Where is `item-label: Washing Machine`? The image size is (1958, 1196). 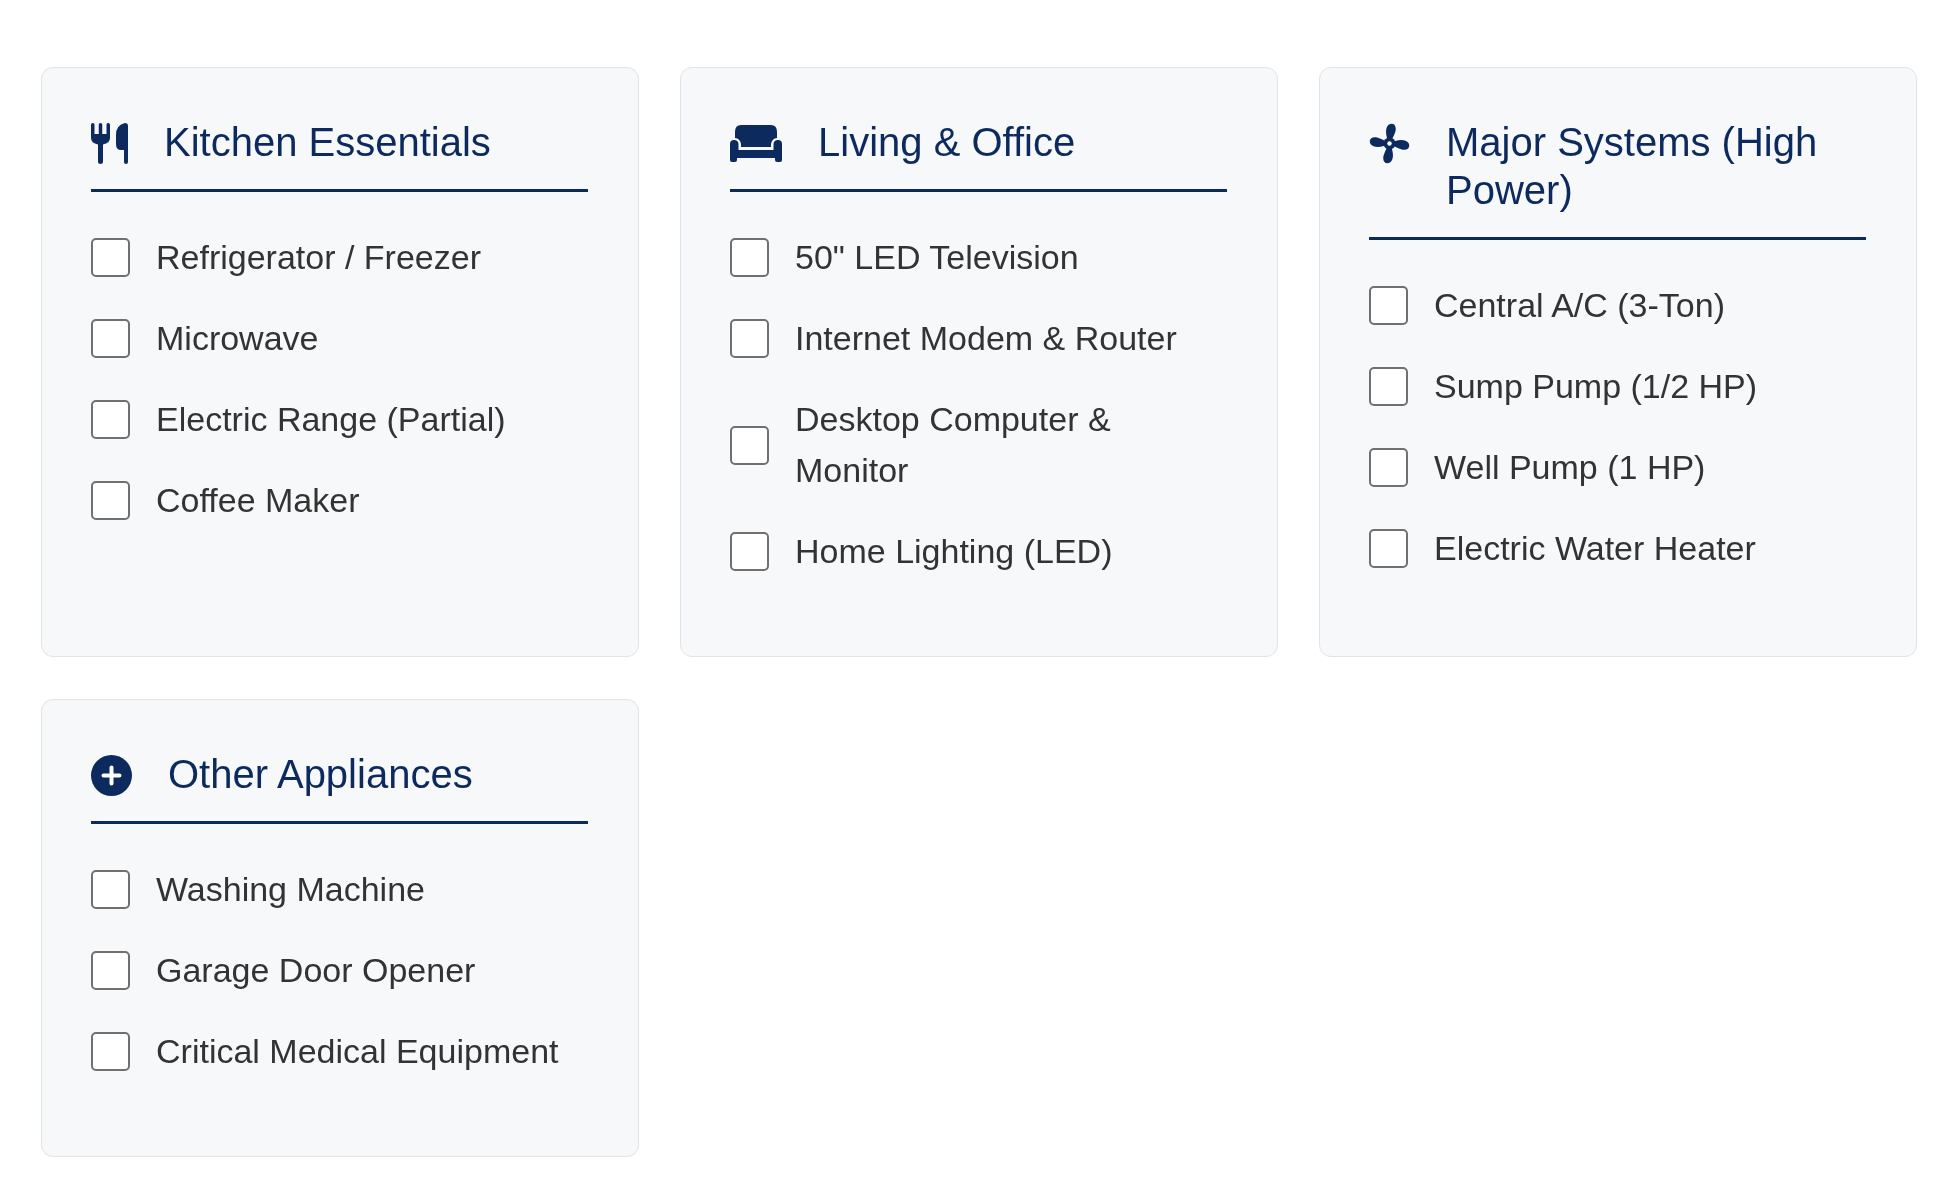
item-label: Washing Machine is located at coordinates (290, 889).